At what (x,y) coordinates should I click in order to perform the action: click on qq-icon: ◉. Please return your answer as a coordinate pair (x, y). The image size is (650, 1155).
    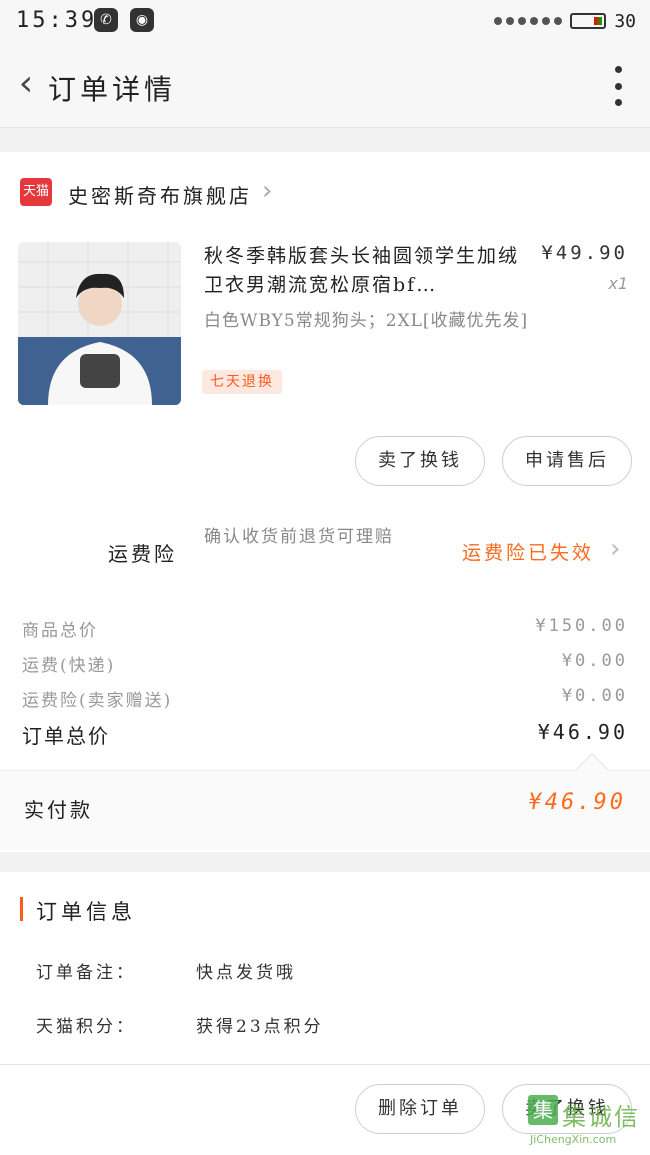
    Looking at the image, I should click on (142, 20).